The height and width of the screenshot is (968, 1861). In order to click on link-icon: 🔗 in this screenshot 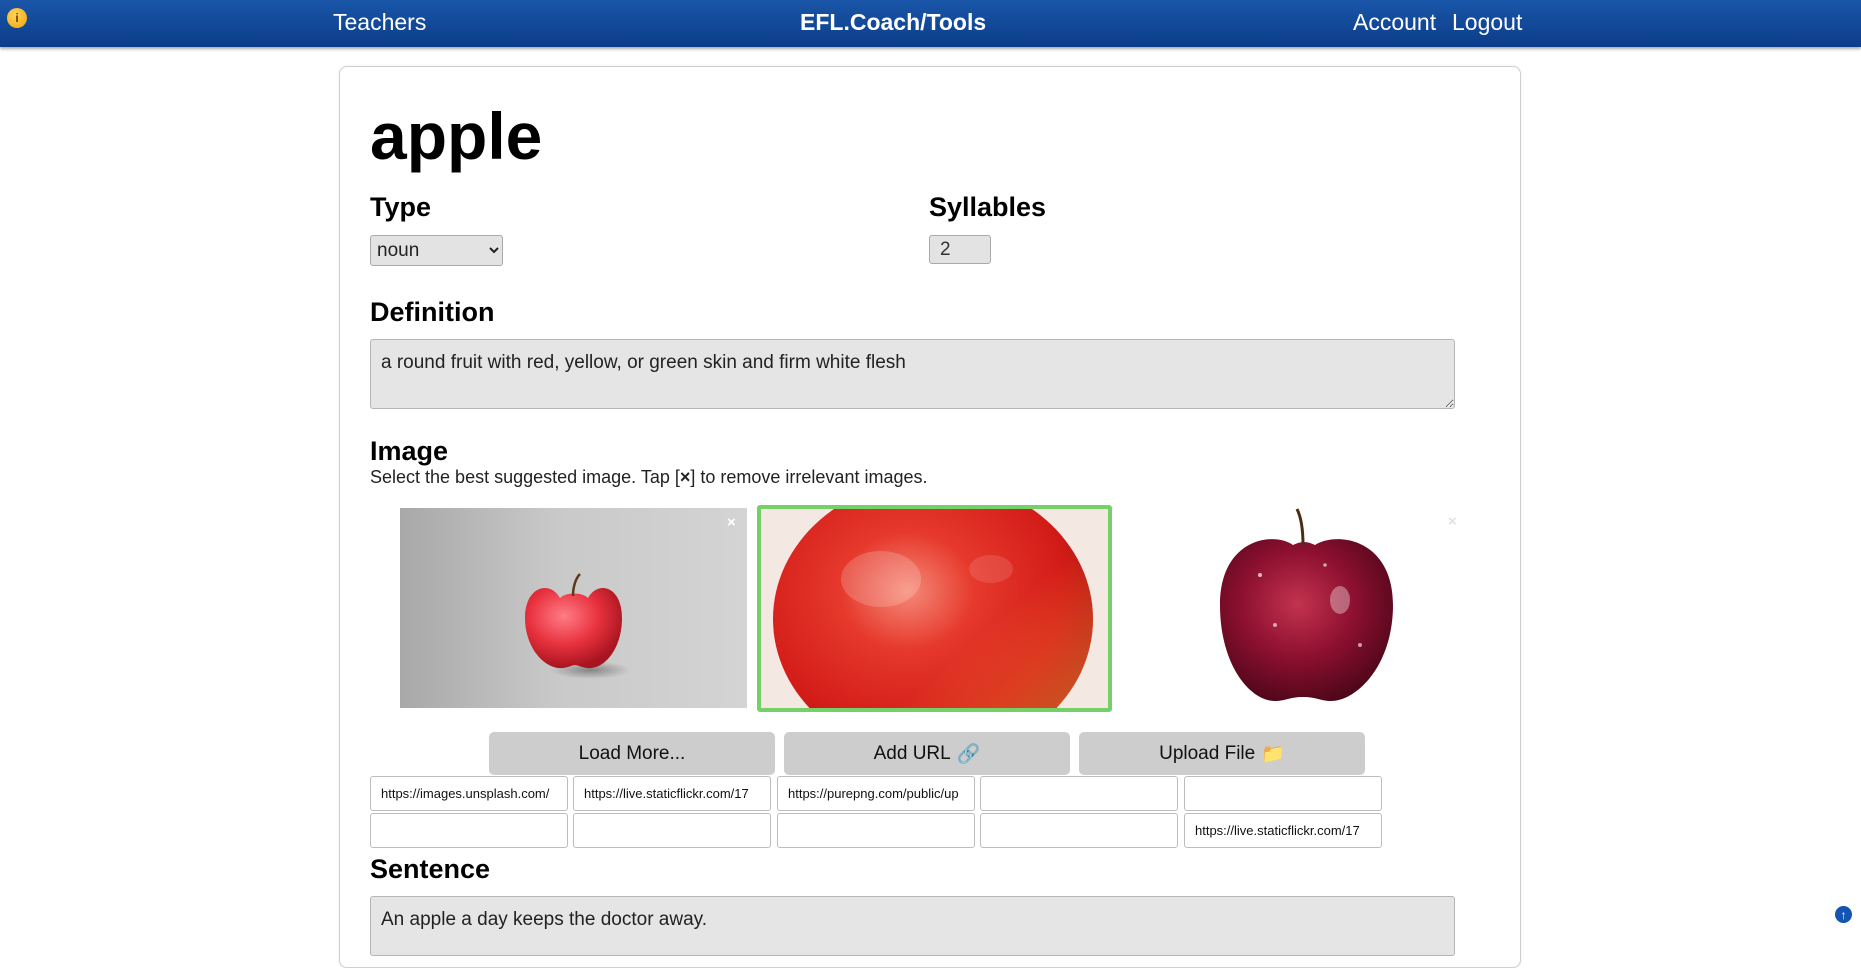, I will do `click(968, 754)`.